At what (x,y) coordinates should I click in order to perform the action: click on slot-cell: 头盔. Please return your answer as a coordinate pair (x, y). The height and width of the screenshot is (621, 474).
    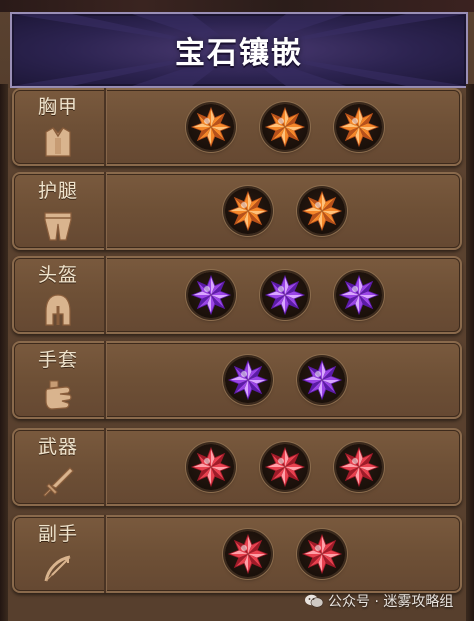
    Looking at the image, I should click on (59, 295).